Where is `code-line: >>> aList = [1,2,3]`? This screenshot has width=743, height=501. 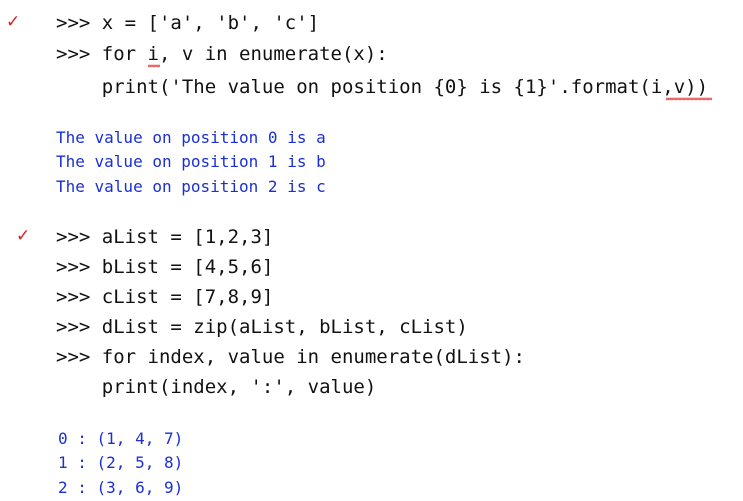
code-line: >>> aList = [1,2,3] is located at coordinates (165, 237).